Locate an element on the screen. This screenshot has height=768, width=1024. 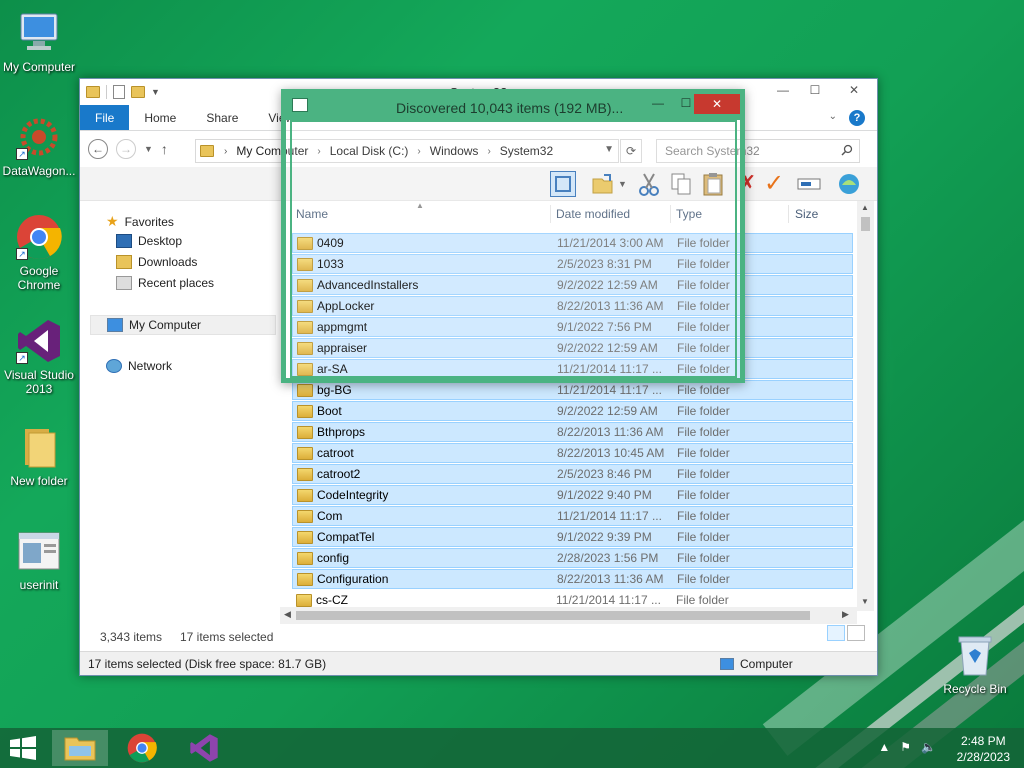
nav-desktop: Desktop is located at coordinates (149, 241).